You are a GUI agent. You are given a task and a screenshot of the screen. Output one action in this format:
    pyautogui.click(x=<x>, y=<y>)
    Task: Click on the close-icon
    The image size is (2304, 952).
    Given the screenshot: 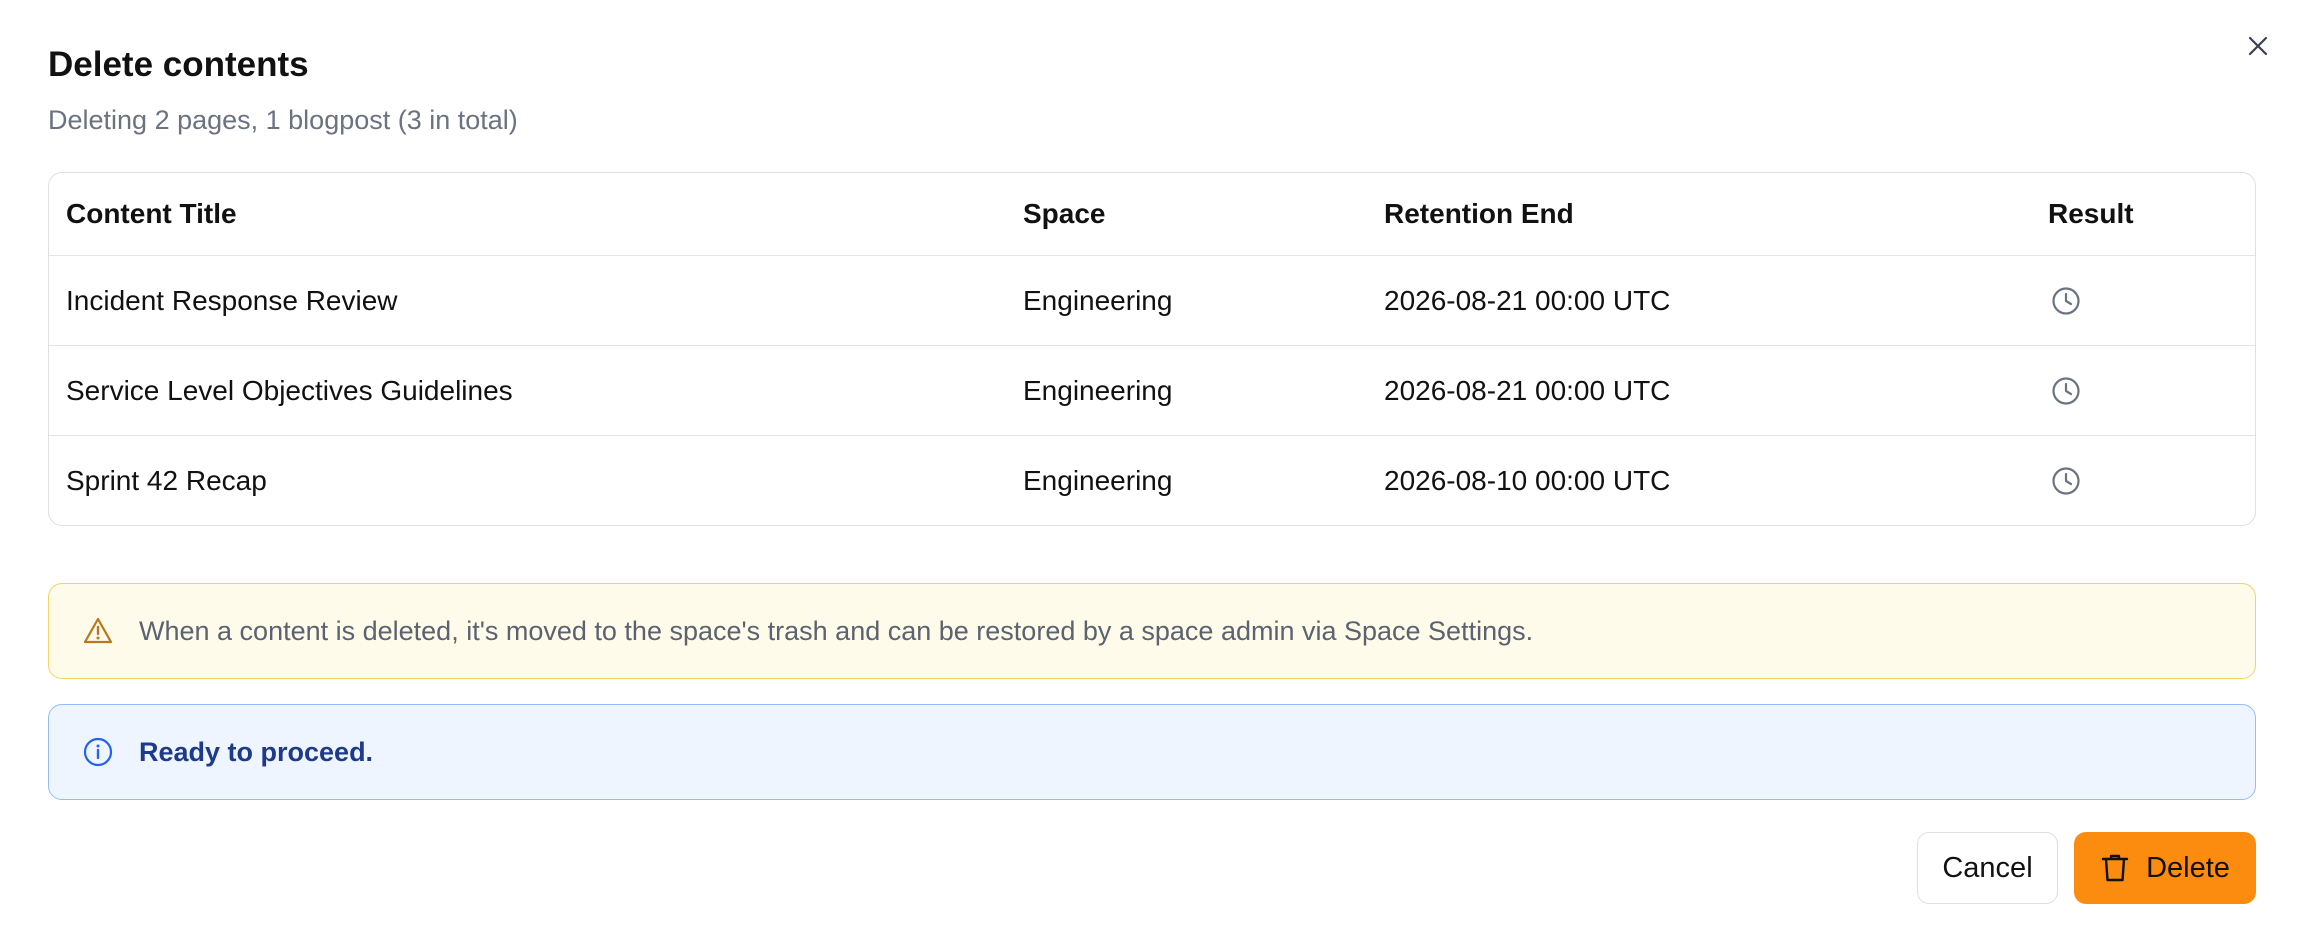 What is the action you would take?
    pyautogui.click(x=2258, y=48)
    